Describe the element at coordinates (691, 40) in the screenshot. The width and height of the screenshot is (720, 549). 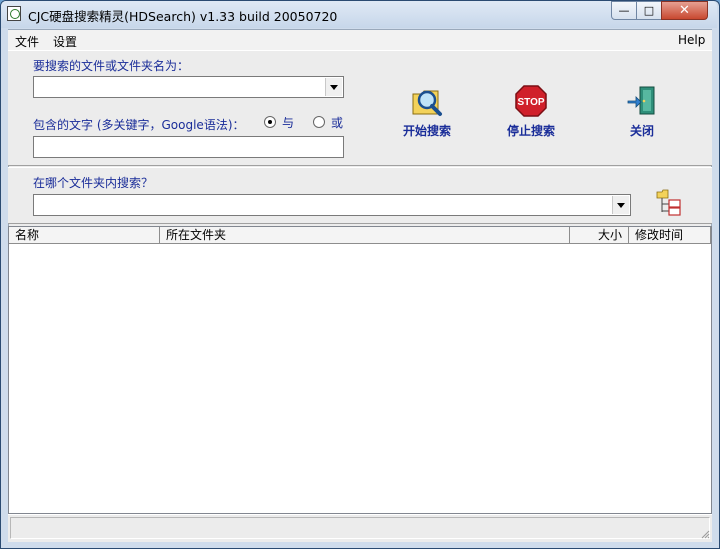
I see `menu-help: Help` at that location.